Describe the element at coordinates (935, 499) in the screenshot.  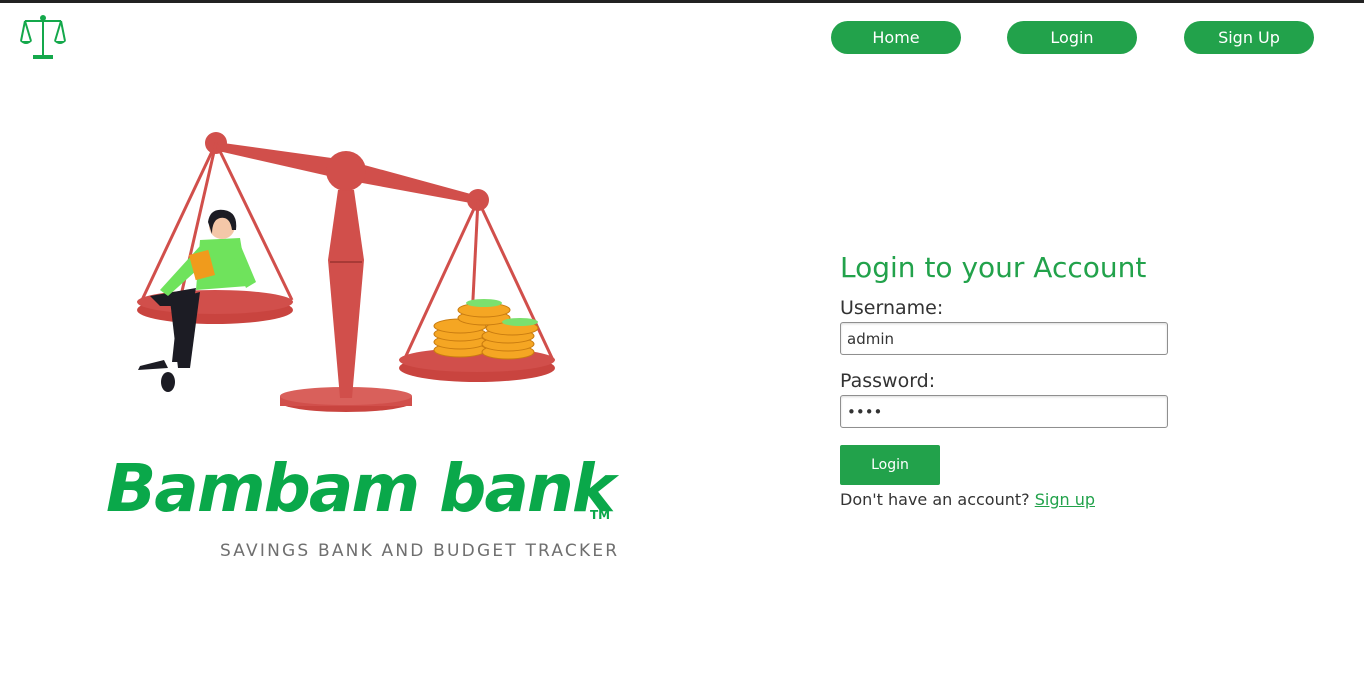
I see `signup-prompt-text: Don't have an account?` at that location.